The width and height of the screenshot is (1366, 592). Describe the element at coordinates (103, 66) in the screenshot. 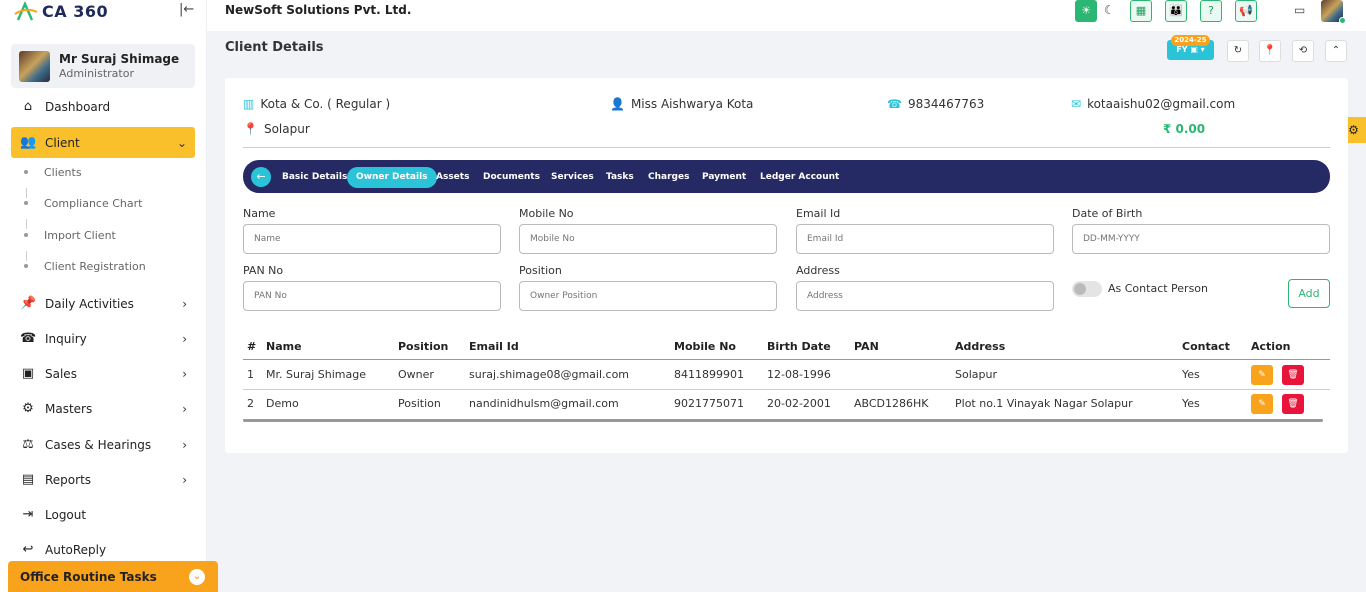

I see `user-profile: Mr Suraj Shimage Administrator` at that location.